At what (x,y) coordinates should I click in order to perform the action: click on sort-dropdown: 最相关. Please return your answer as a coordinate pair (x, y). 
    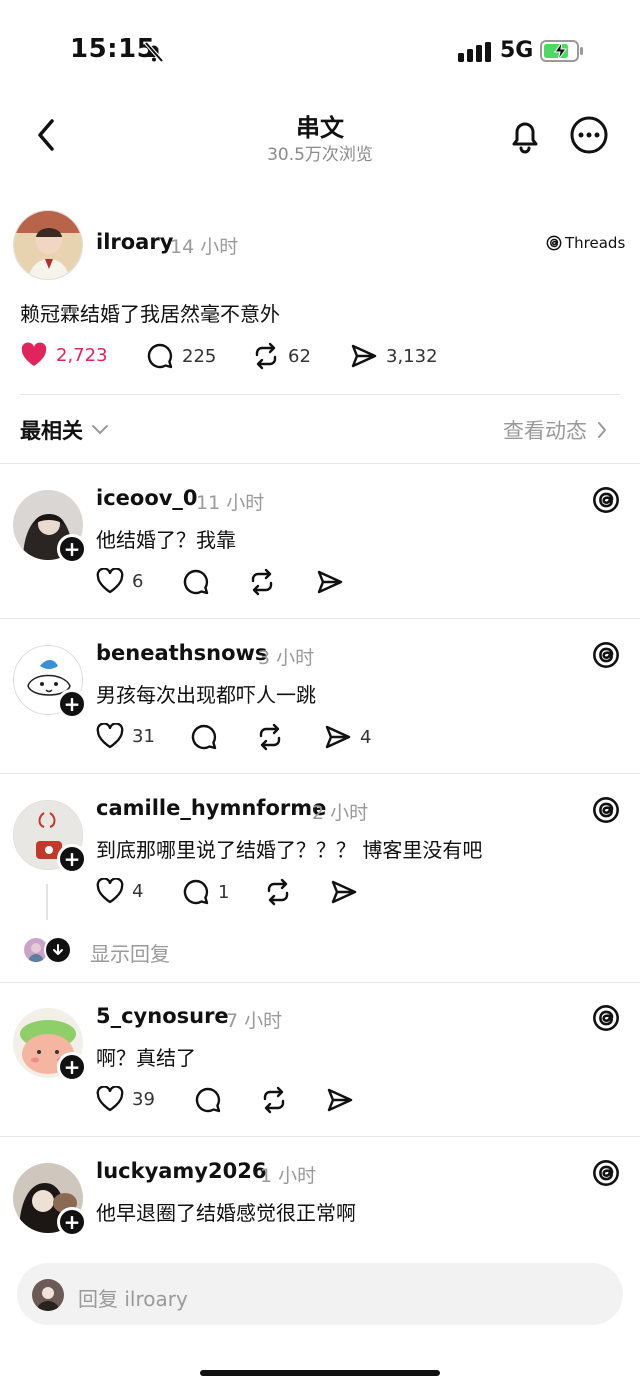
    Looking at the image, I should click on (64, 430).